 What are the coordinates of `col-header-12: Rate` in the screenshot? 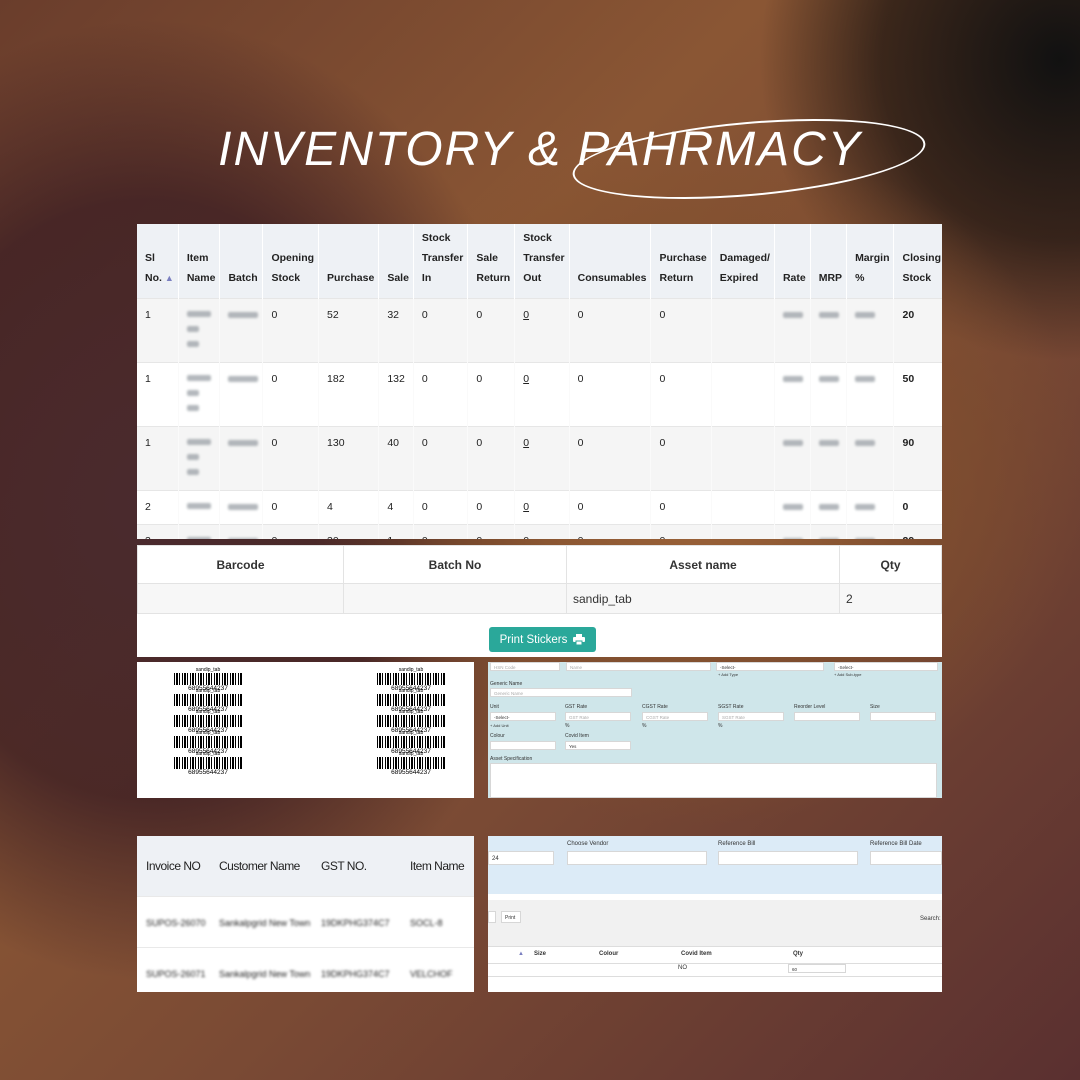 It's located at (792, 261).